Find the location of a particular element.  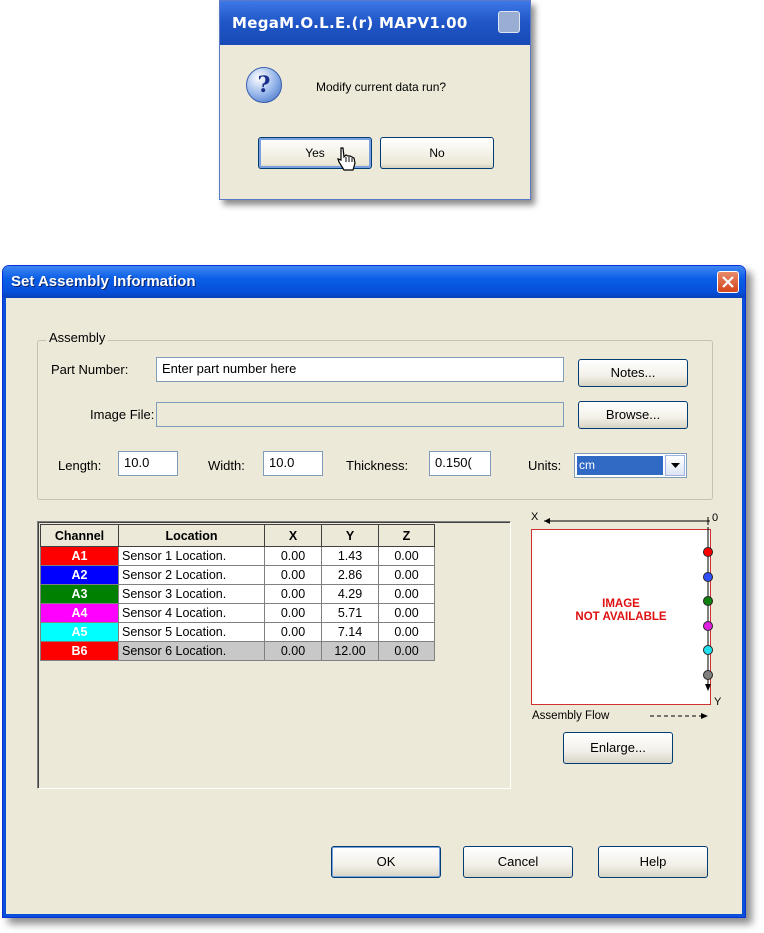

table-header-row: Channel Location X Y Z is located at coordinates (237, 535).